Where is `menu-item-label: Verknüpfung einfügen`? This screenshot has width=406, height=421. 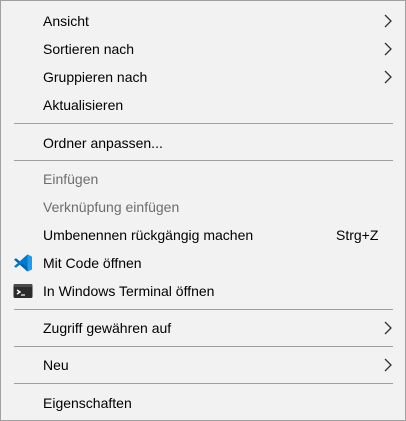
menu-item-label: Verknüpfung einfügen is located at coordinates (111, 207).